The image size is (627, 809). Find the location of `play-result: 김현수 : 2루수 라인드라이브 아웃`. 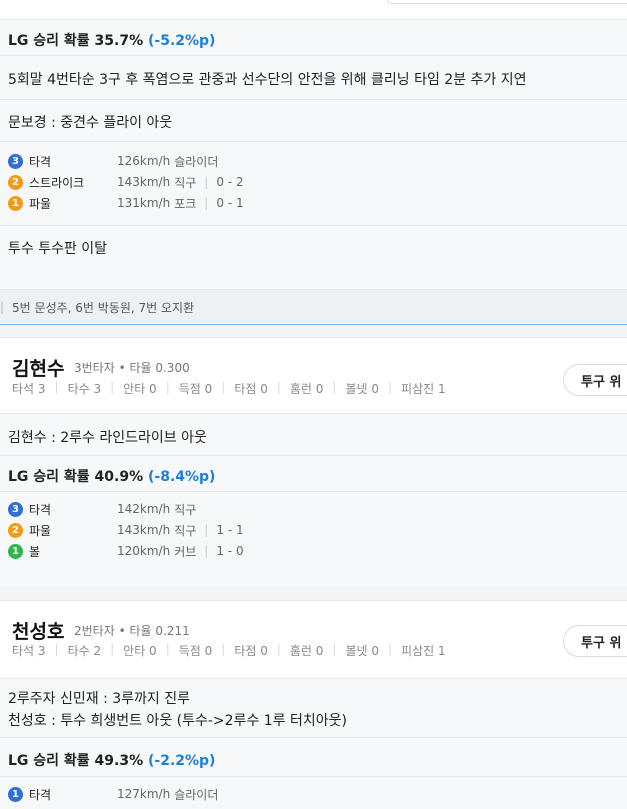

play-result: 김현수 : 2루수 라인드라이브 아웃 is located at coordinates (107, 438).